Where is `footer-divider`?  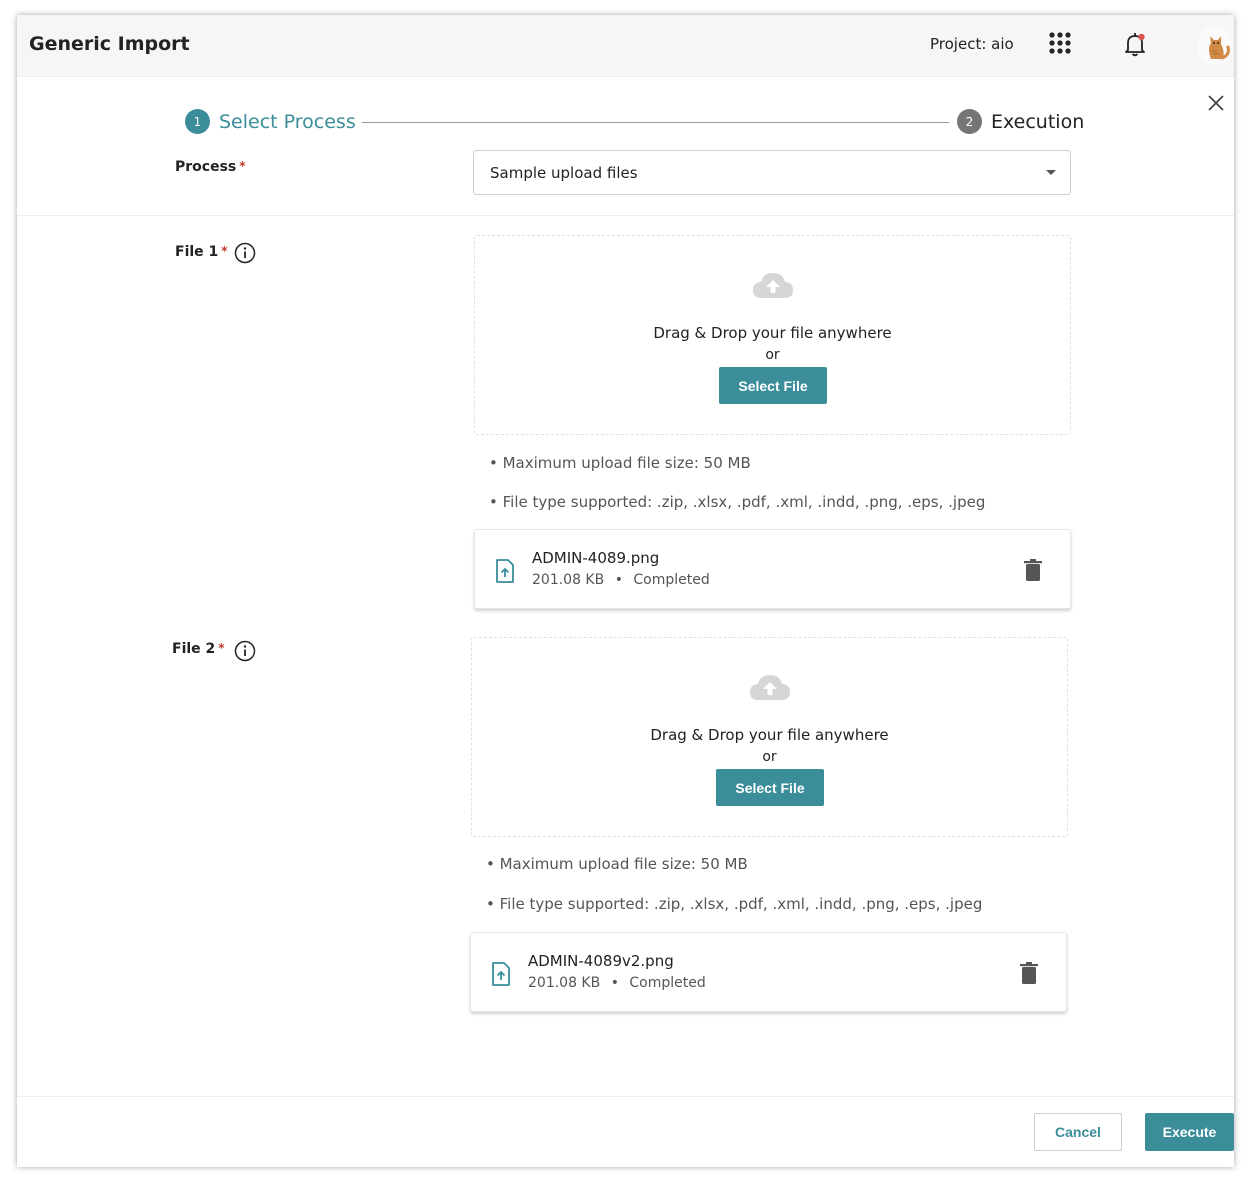
footer-divider is located at coordinates (625, 1096).